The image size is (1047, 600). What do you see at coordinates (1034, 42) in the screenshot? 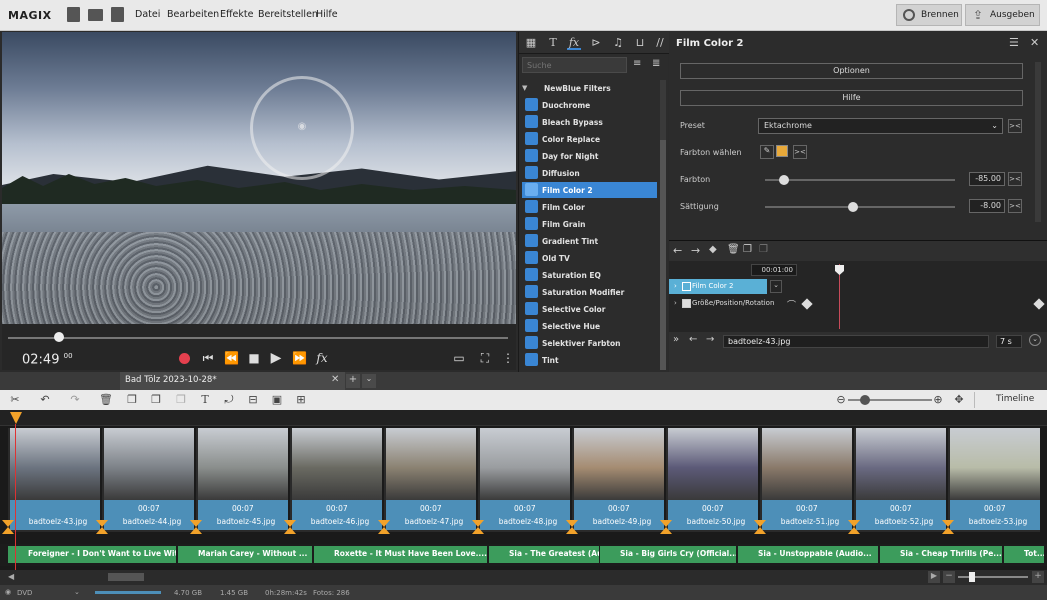
I see `close-icon: ✕` at bounding box center [1034, 42].